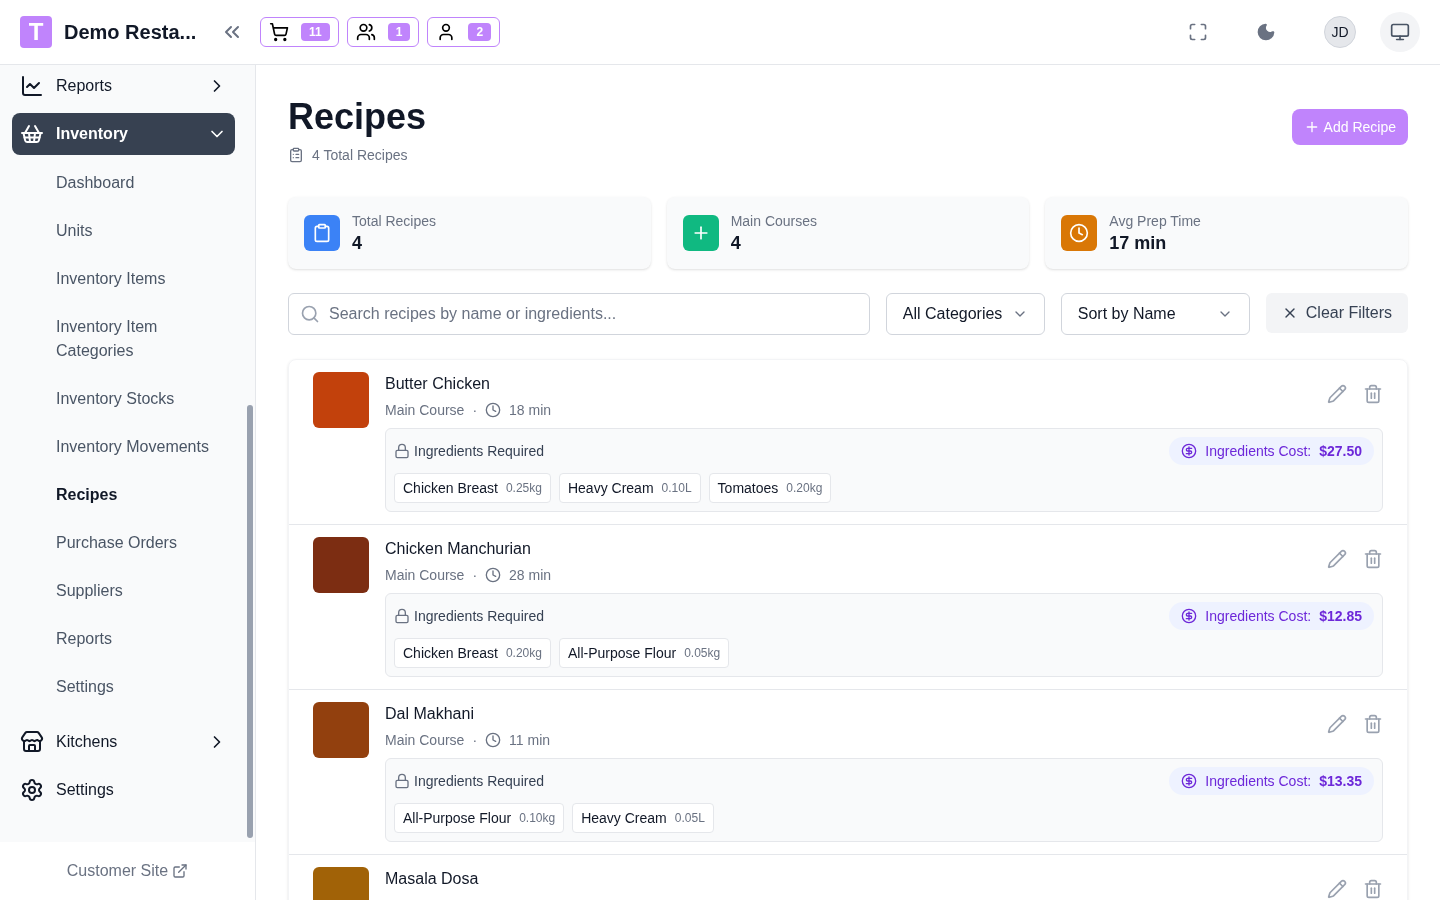 Image resolution: width=1440 pixels, height=900 pixels. What do you see at coordinates (123, 591) in the screenshot?
I see `sidebar-subitem: Suppliers` at bounding box center [123, 591].